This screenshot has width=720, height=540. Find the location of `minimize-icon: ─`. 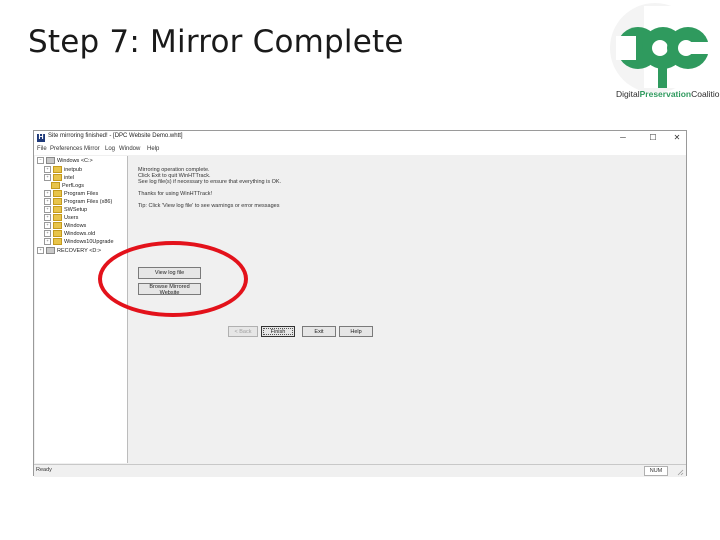

minimize-icon: ─ is located at coordinates (623, 138).